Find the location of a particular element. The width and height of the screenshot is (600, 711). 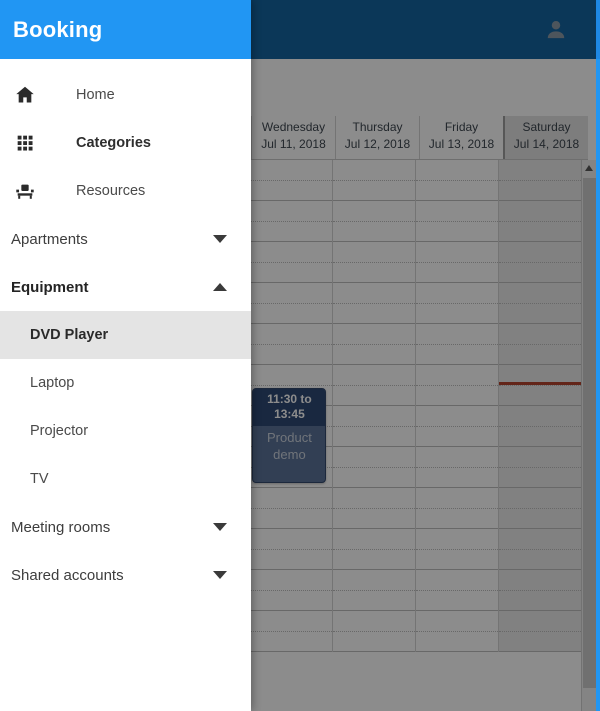

chevron-up-icon is located at coordinates (220, 287).